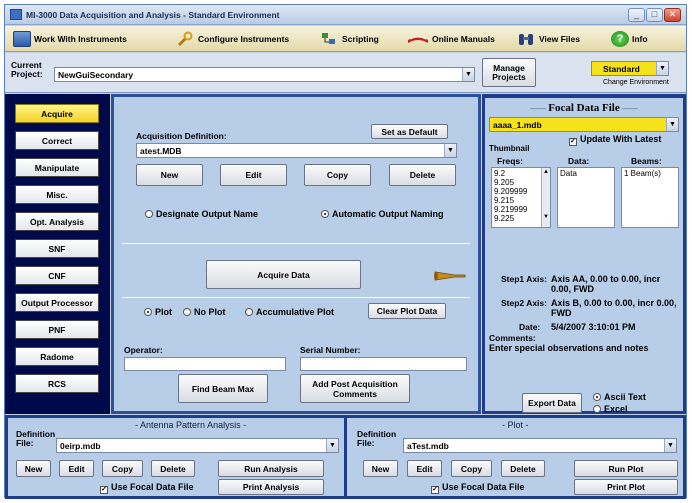 This screenshot has width=692, height=503. I want to click on copy-definition-button: Copy, so click(337, 175).